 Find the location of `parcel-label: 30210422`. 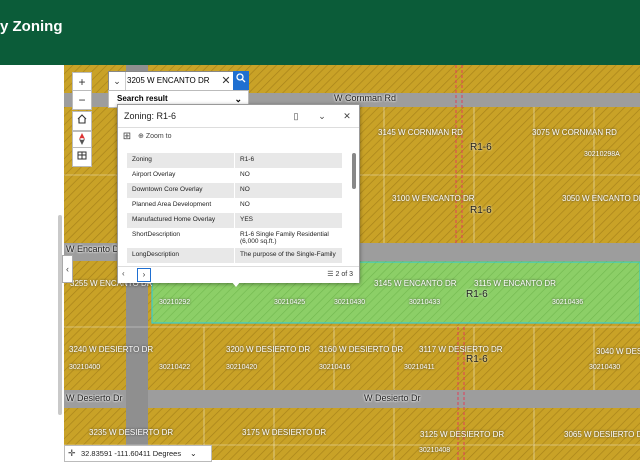

parcel-label: 30210422 is located at coordinates (175, 367).